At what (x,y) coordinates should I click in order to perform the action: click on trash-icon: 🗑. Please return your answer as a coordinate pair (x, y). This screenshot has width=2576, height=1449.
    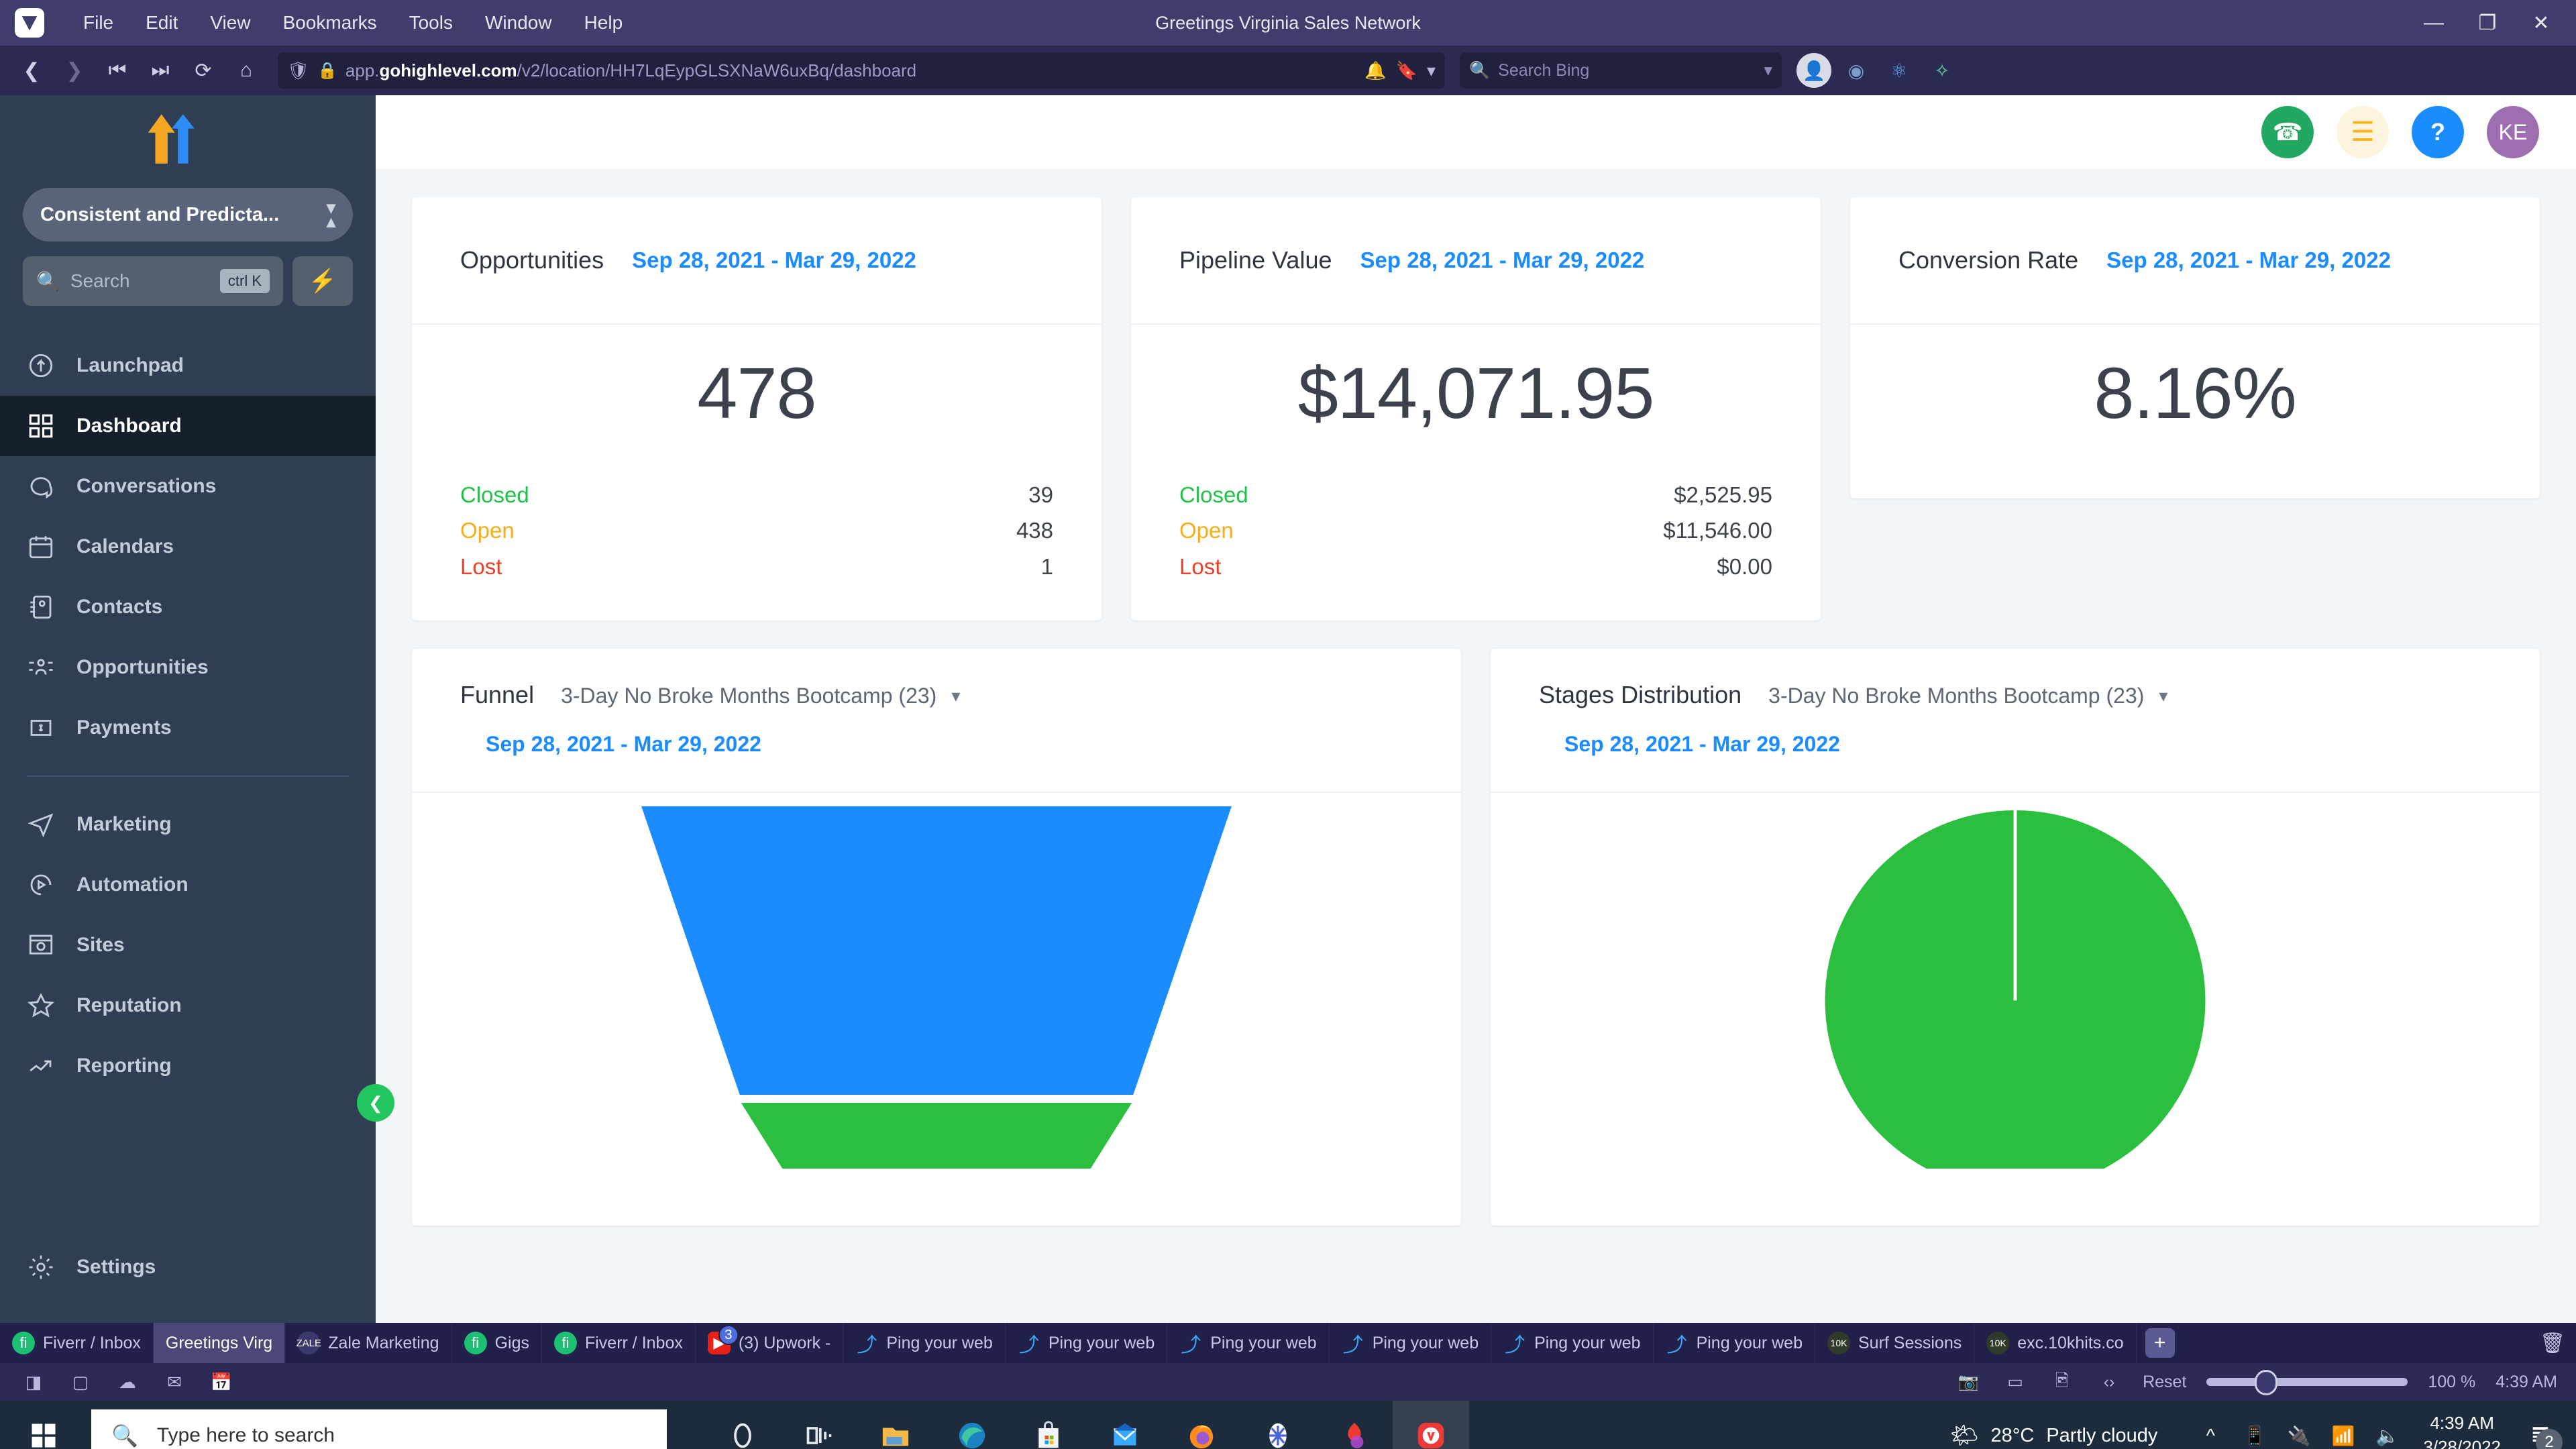
    Looking at the image, I should click on (2552, 1343).